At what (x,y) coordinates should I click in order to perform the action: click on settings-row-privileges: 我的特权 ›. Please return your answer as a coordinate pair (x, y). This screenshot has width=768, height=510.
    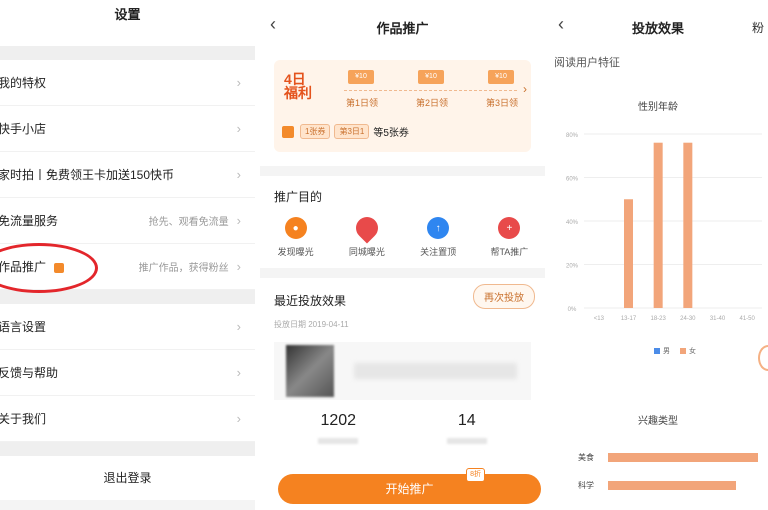
    Looking at the image, I should click on (127, 83).